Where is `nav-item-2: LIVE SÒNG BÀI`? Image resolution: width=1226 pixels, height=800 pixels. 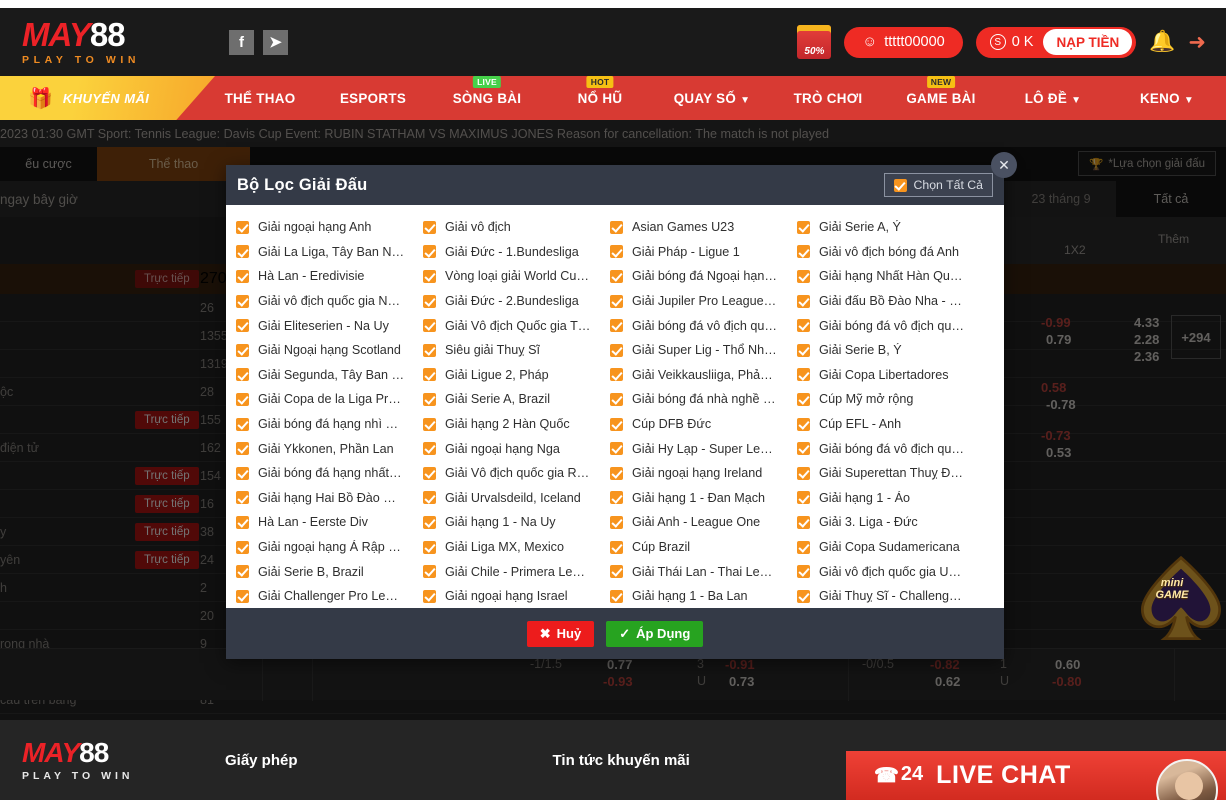 nav-item-2: LIVE SÒNG BÀI is located at coordinates (487, 90).